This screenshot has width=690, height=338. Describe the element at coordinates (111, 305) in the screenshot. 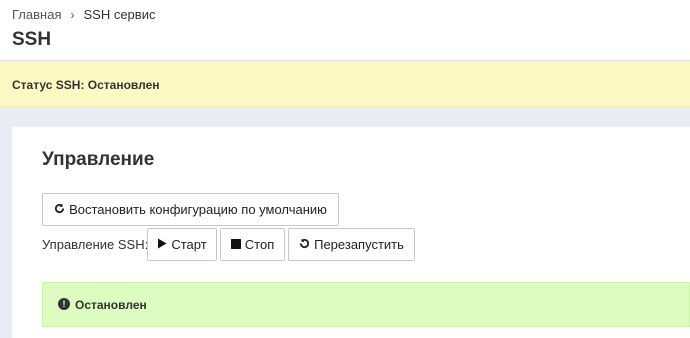

I see `alert-text: Остановлен` at that location.